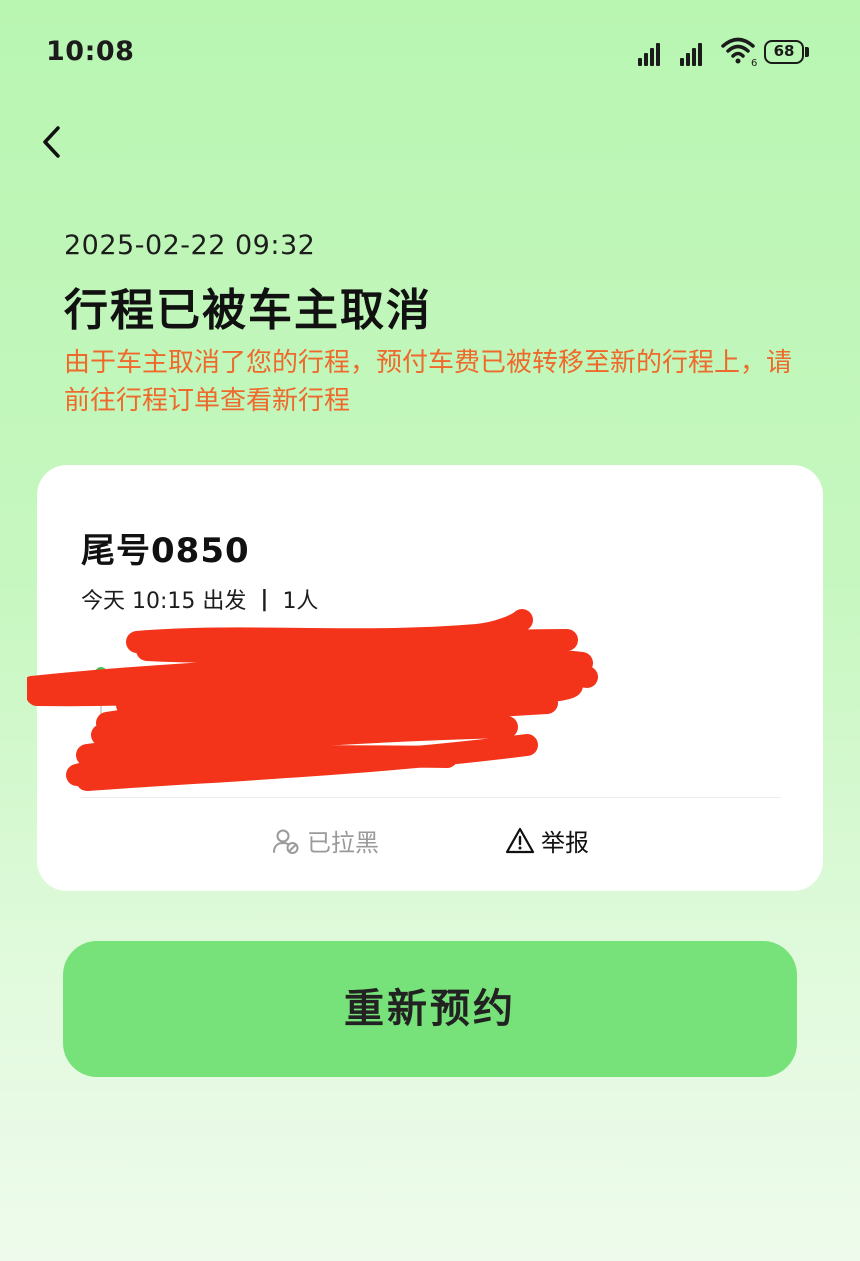 The width and height of the screenshot is (860, 1261). What do you see at coordinates (165, 551) in the screenshot?
I see `plate-number: 尾号0850` at bounding box center [165, 551].